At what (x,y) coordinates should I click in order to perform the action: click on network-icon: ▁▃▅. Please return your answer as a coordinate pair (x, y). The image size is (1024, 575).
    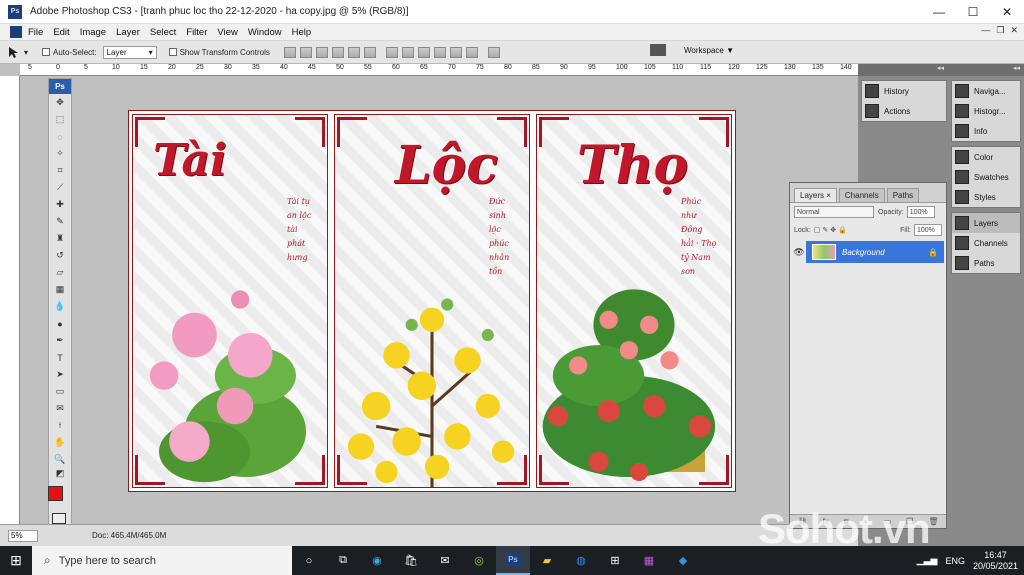
    Looking at the image, I should click on (927, 560).